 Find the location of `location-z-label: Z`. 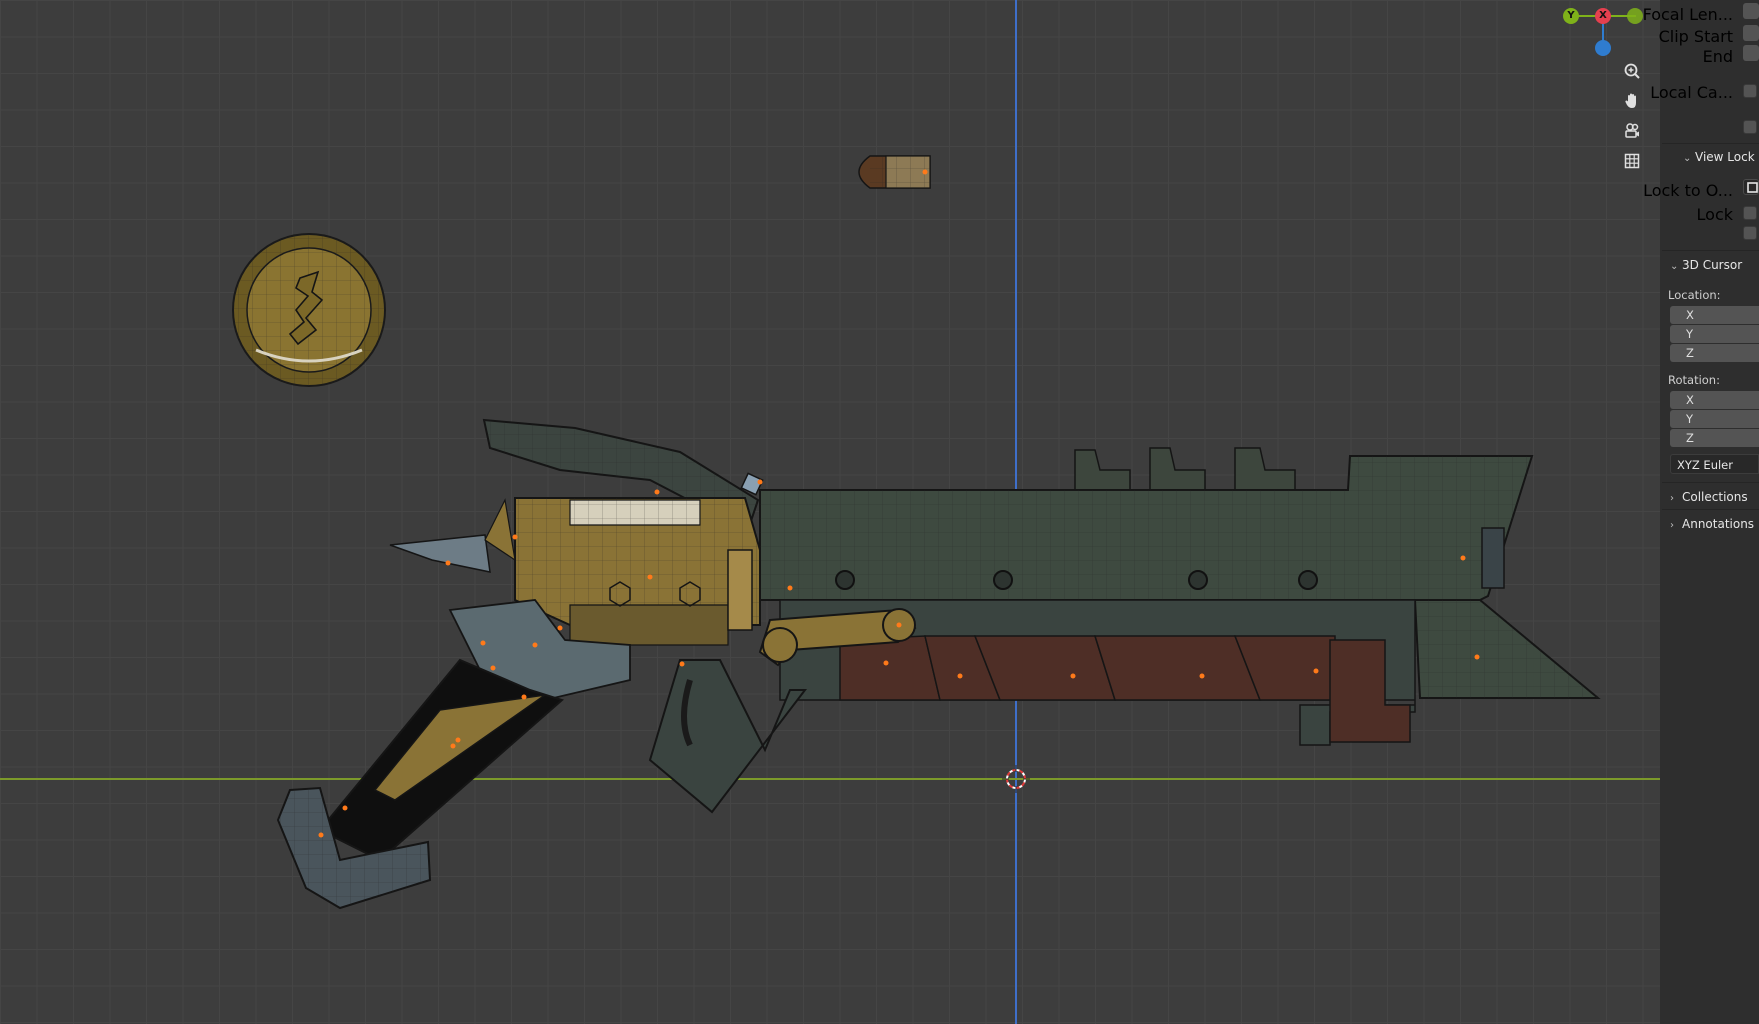

location-z-label: Z is located at coordinates (1690, 353).